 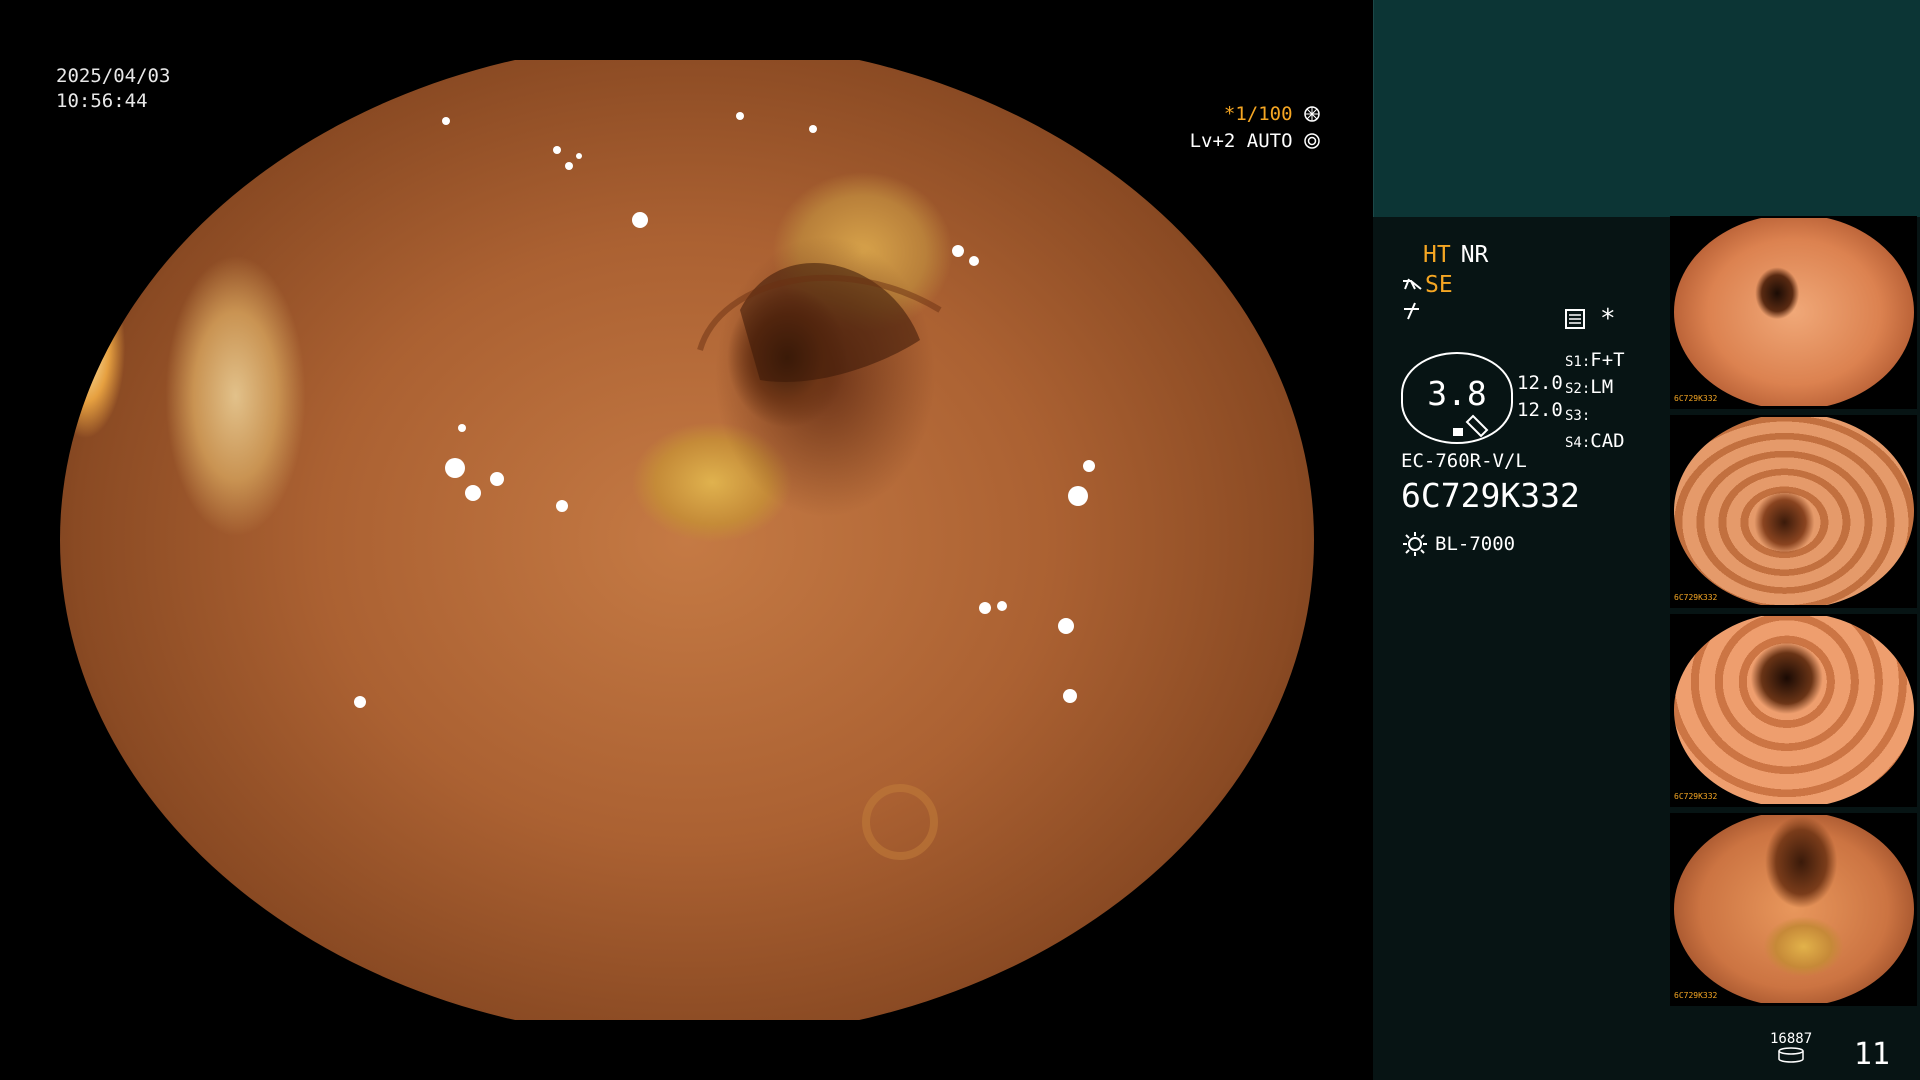 What do you see at coordinates (1437, 255) in the screenshot?
I see `ht-indicator: HT` at bounding box center [1437, 255].